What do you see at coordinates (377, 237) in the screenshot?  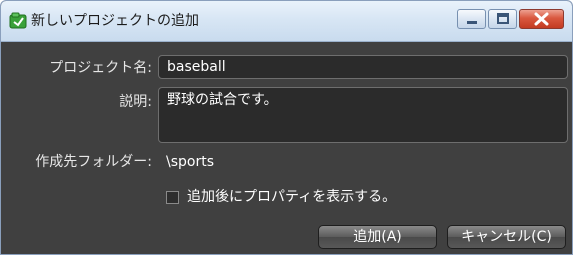 I see `add-button: 追加(A)` at bounding box center [377, 237].